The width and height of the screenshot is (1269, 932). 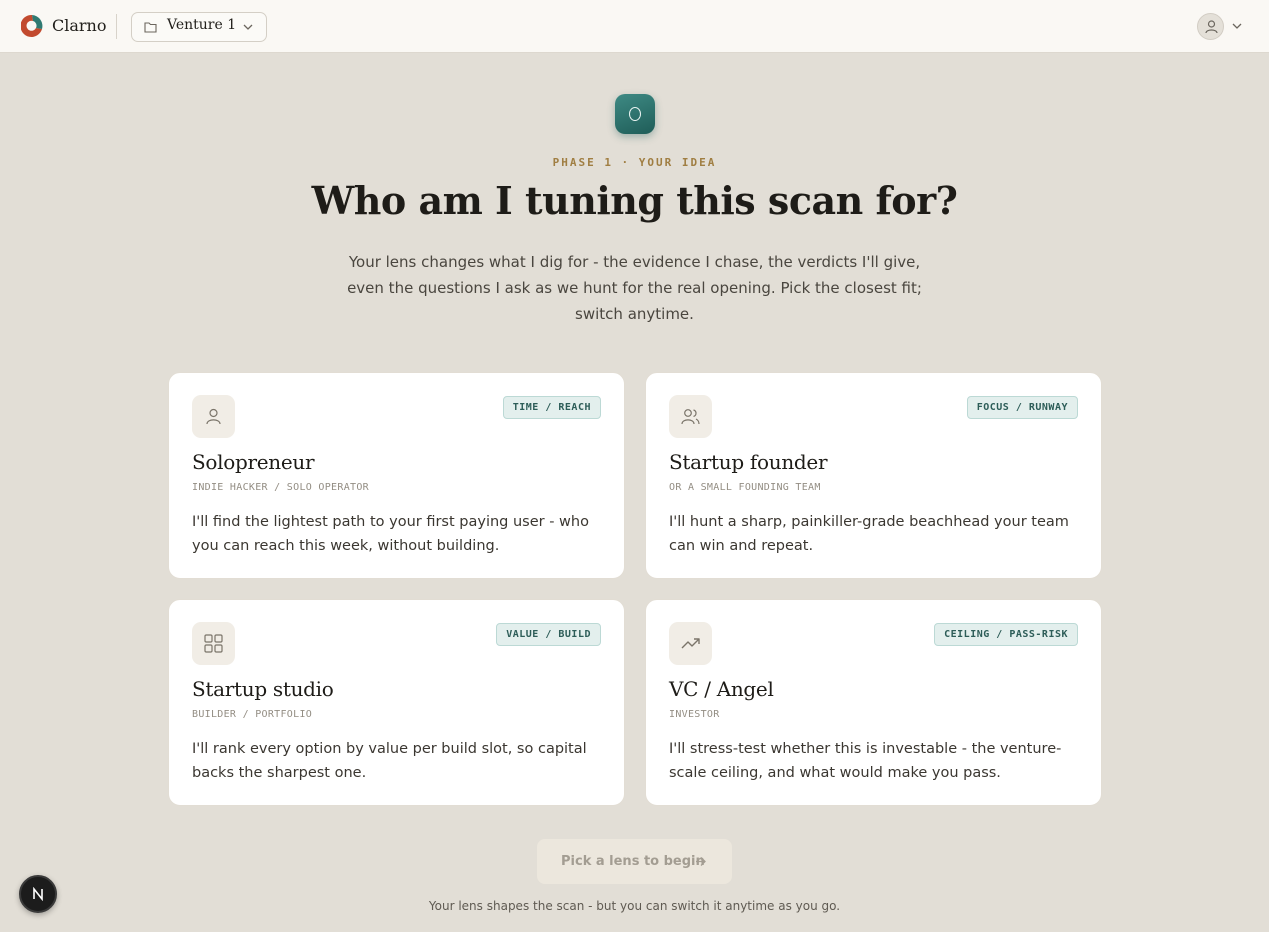 What do you see at coordinates (748, 462) in the screenshot?
I see `lens-name: Startup founder` at bounding box center [748, 462].